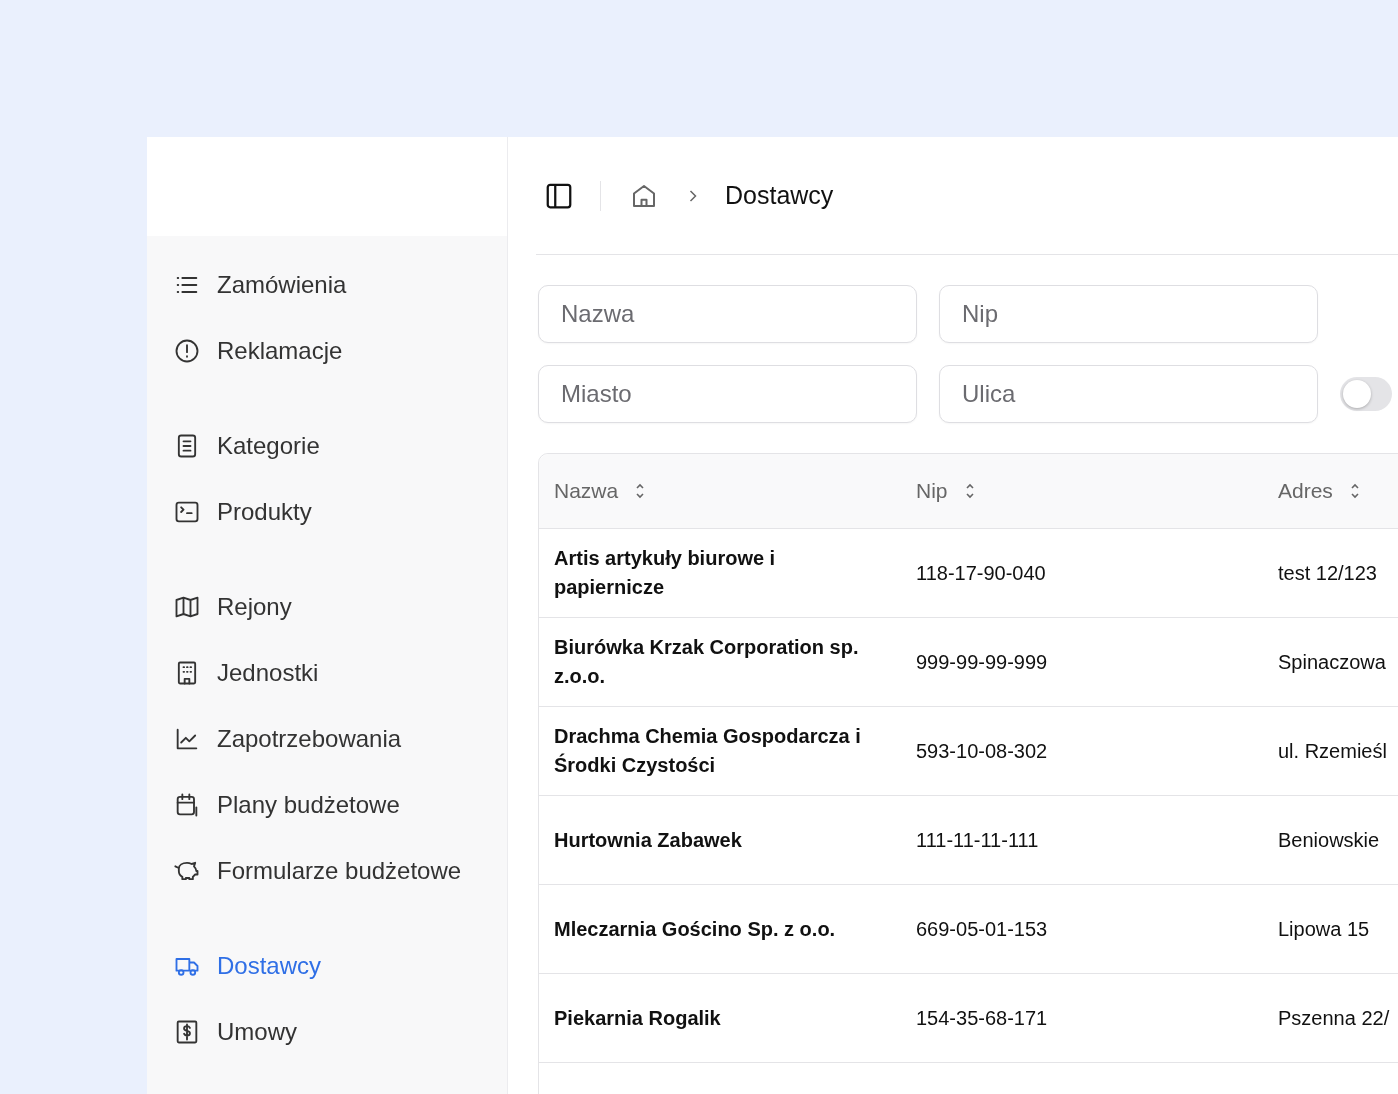  What do you see at coordinates (707, 662) in the screenshot?
I see `table-cell-text: Biurówka Krzak Corporation sp. z.o.o.` at bounding box center [707, 662].